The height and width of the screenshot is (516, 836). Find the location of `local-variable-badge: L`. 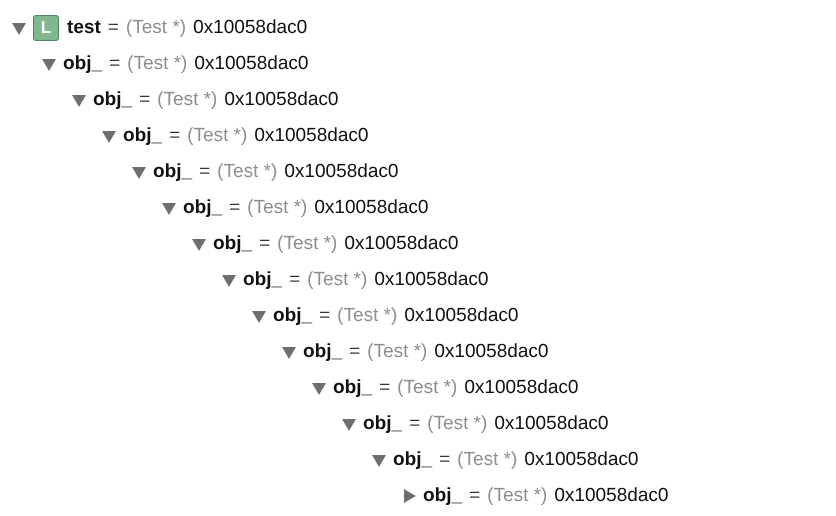

local-variable-badge: L is located at coordinates (46, 28).